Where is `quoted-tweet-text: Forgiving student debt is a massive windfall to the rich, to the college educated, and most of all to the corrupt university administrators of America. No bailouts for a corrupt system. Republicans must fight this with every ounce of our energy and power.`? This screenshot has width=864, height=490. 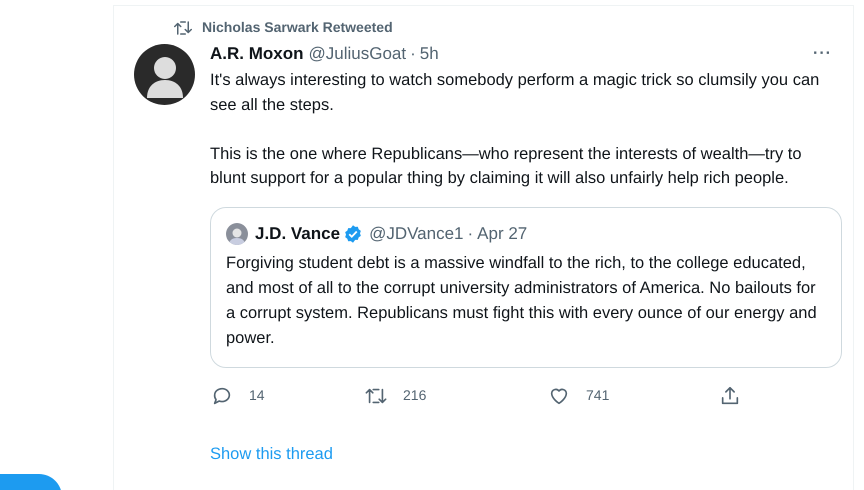 quoted-tweet-text: Forgiving student debt is a massive windfall to the rich, to the college educated, and most of all to the corrupt university administrators of America. No bailouts for a corrupt system. Republicans must fight this with every ounce of our energy and power. is located at coordinates (522, 300).